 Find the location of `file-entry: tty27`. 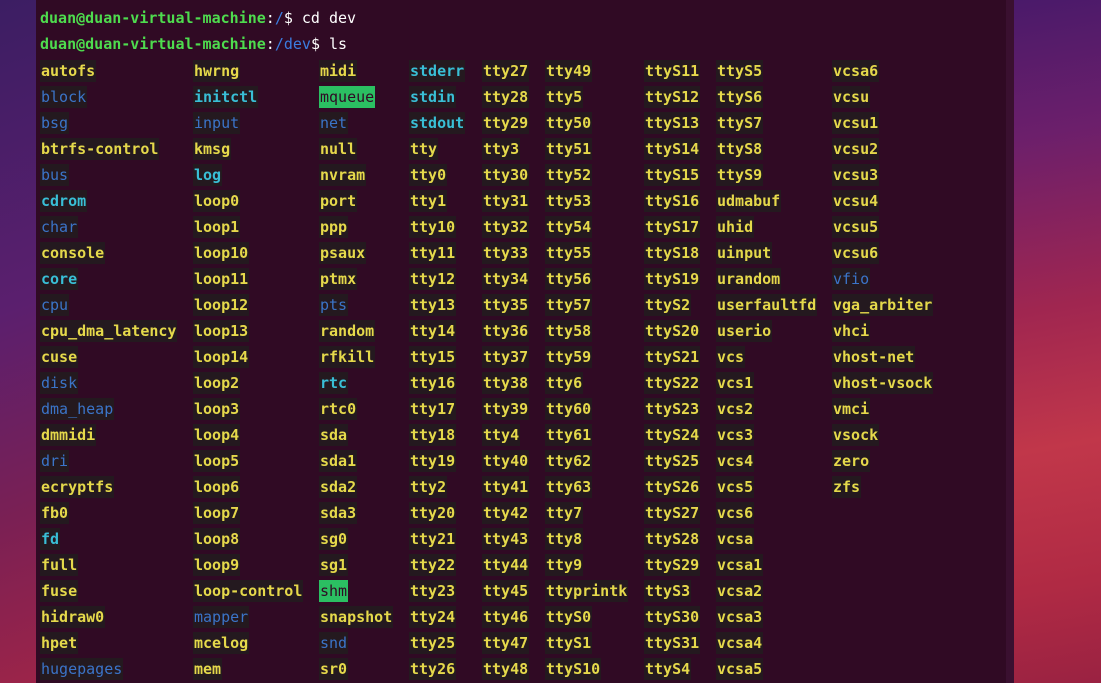

file-entry: tty27 is located at coordinates (506, 71).